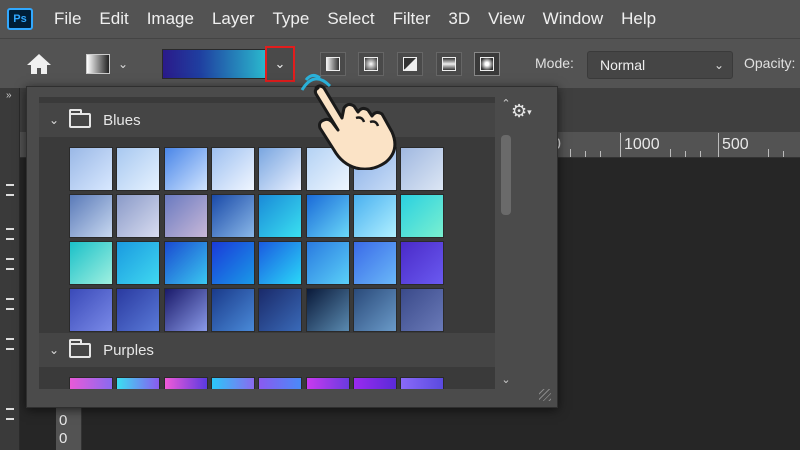 Image resolution: width=800 pixels, height=450 pixels. Describe the element at coordinates (216, 64) in the screenshot. I see `gradient-preview` at that location.